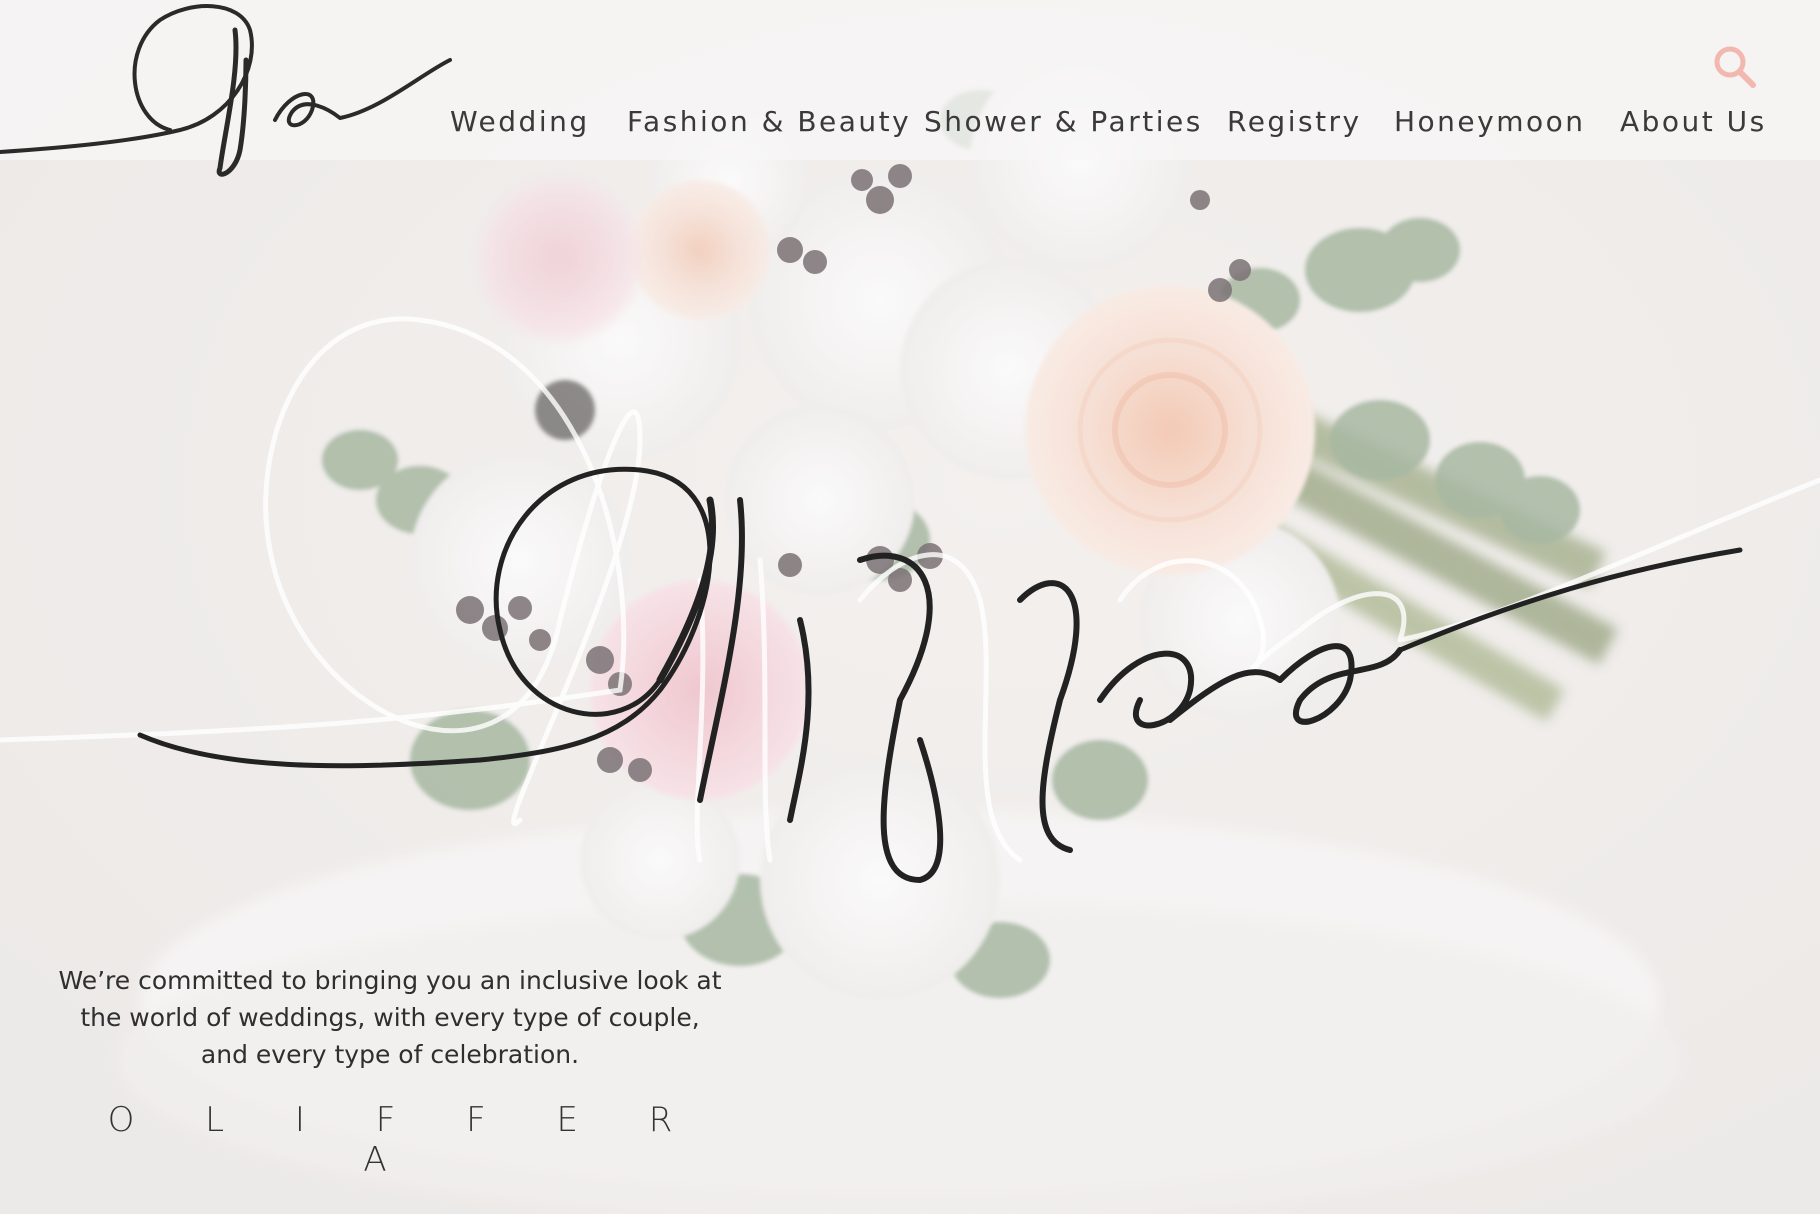 The image size is (1820, 1214). Describe the element at coordinates (769, 122) in the screenshot. I see `nav-item-fashion-beauty: Fashion & Beauty` at that location.